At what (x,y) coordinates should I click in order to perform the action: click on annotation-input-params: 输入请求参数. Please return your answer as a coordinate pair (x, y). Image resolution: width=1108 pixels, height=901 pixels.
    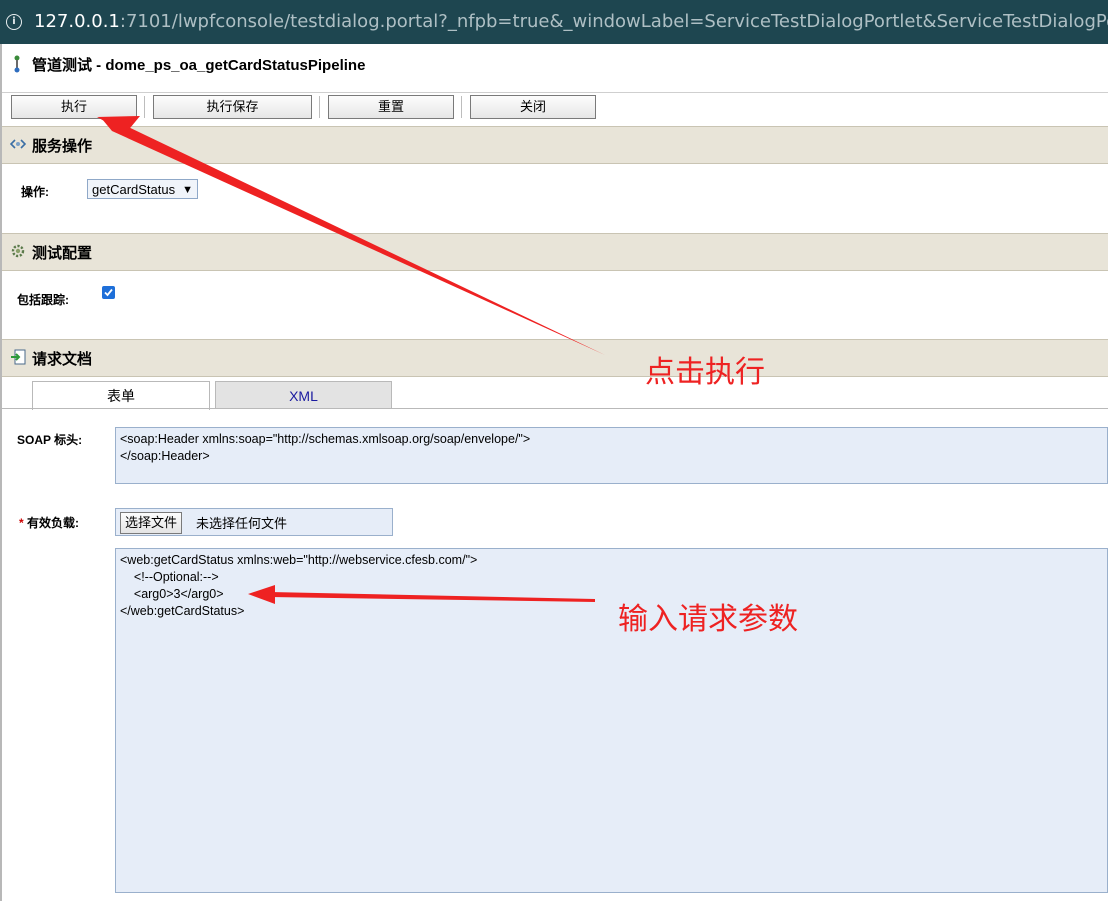
    Looking at the image, I should click on (708, 619).